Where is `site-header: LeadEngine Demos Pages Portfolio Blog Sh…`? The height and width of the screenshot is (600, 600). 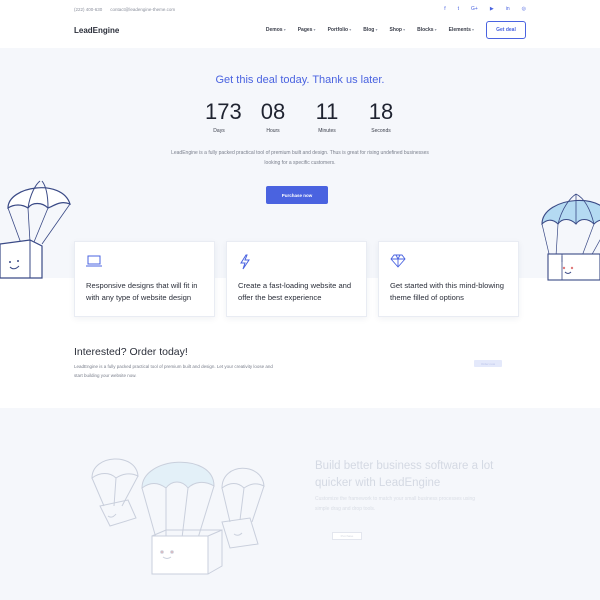 site-header: LeadEngine Demos Pages Portfolio Blog Sh… is located at coordinates (300, 30).